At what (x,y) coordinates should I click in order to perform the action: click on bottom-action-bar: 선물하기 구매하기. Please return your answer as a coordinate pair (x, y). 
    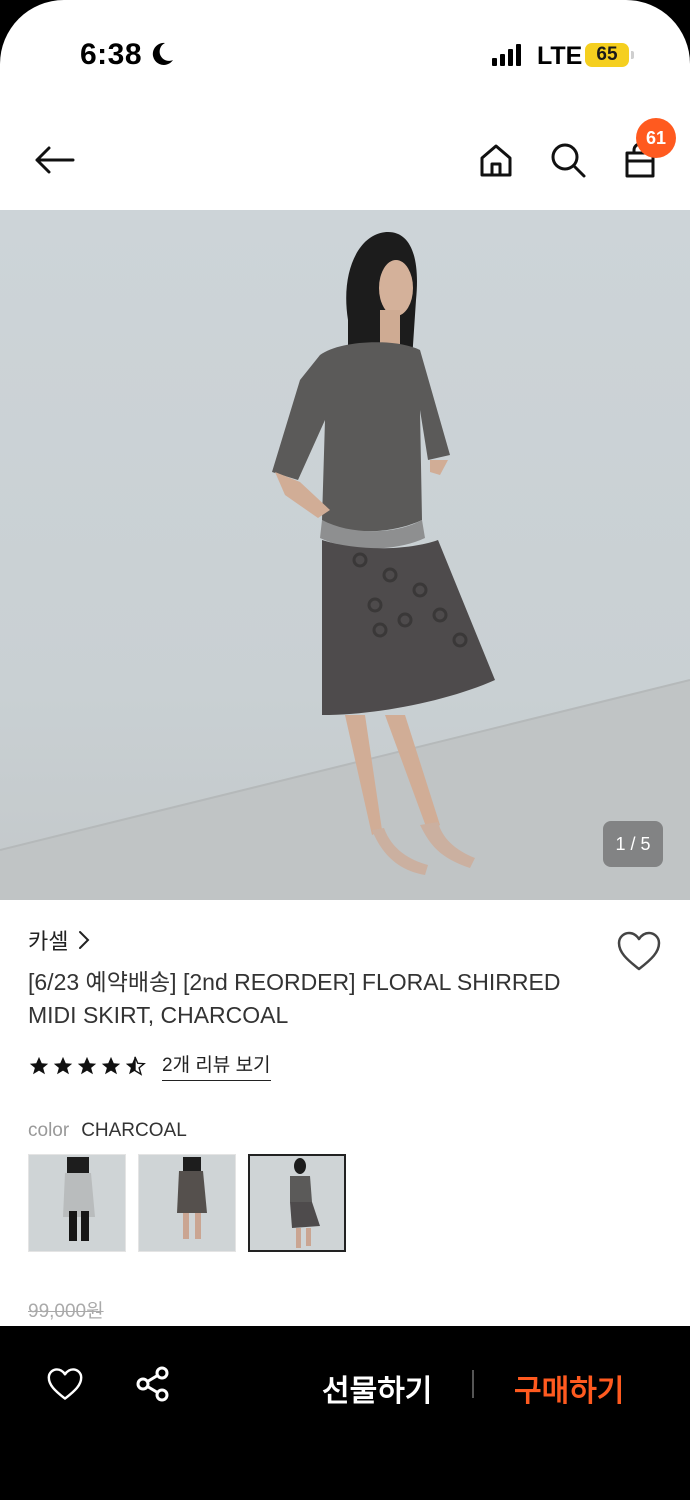
    Looking at the image, I should click on (345, 1413).